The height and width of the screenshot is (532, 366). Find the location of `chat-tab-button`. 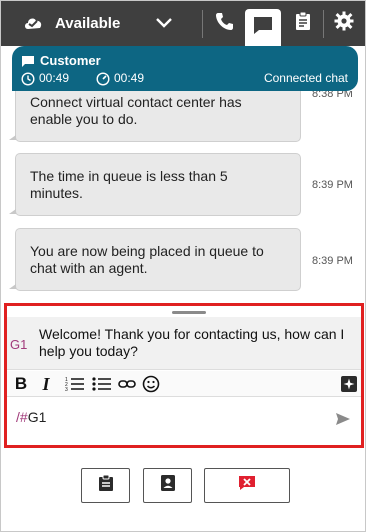

chat-tab-button is located at coordinates (263, 27).